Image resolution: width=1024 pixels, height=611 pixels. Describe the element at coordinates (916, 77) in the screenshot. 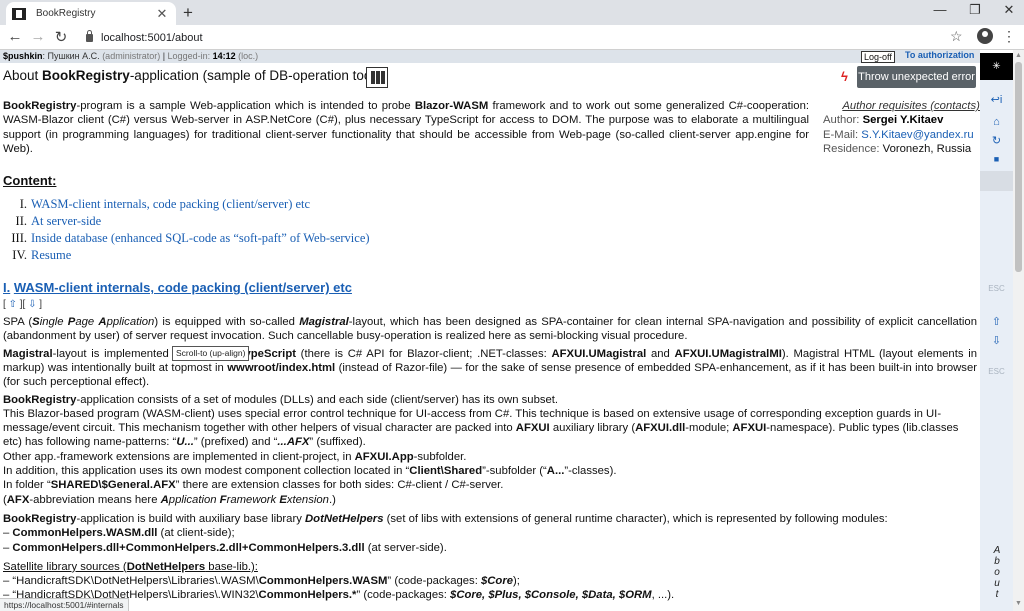

I see `throw-error-button: Throw unexpected error` at that location.